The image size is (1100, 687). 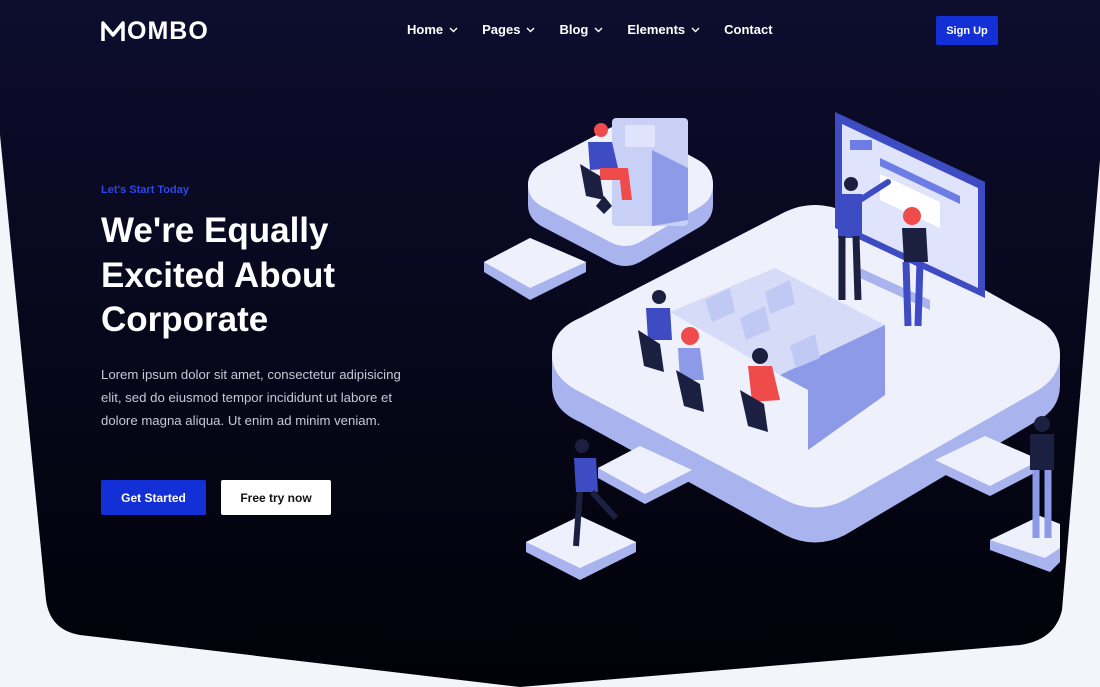 I want to click on nav-item-label: Pages, so click(x=501, y=29).